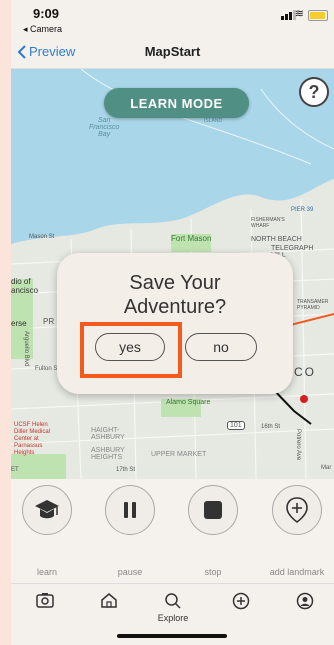  What do you see at coordinates (188, 402) in the screenshot?
I see `map-label-alamo-square: Alamo Square` at bounding box center [188, 402].